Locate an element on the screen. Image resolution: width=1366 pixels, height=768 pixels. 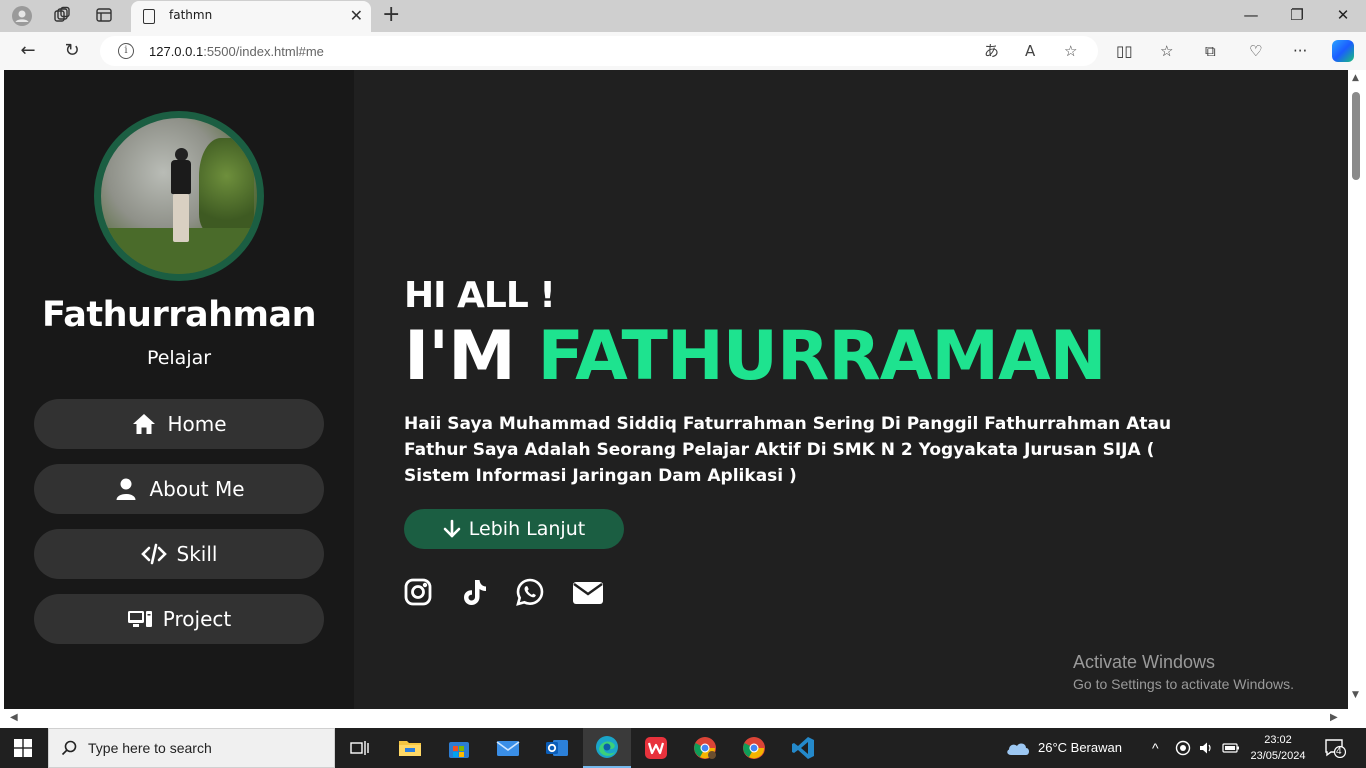
url-text: 127.0.0.1:5500/index.html#me is located at coordinates (236, 51).